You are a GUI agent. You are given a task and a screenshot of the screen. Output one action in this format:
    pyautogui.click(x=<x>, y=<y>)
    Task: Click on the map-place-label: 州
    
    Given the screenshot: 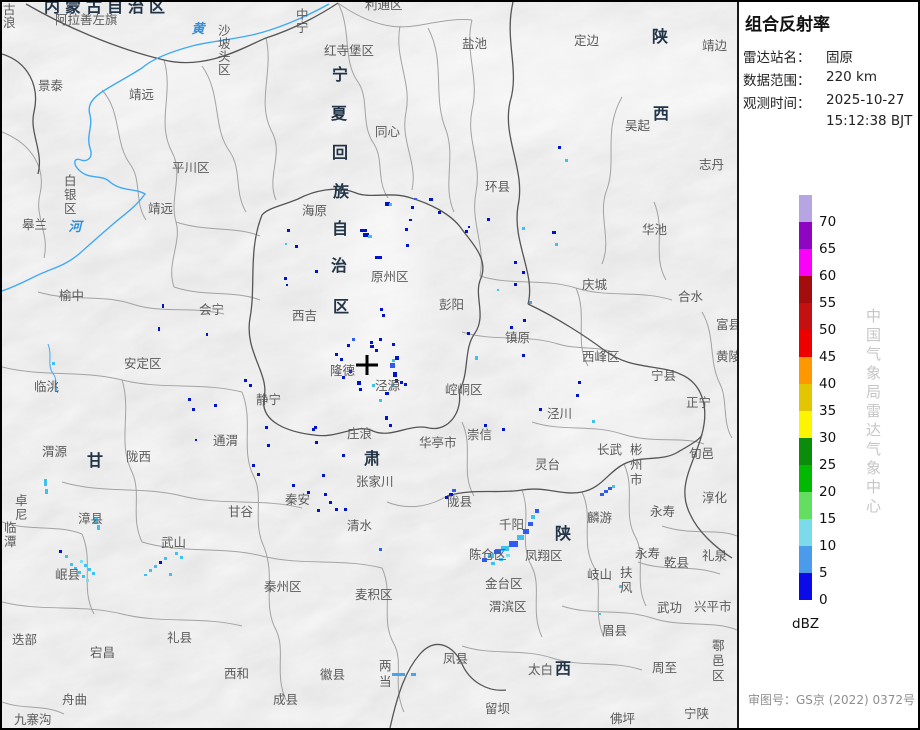 What is the action you would take?
    pyautogui.click(x=636, y=464)
    